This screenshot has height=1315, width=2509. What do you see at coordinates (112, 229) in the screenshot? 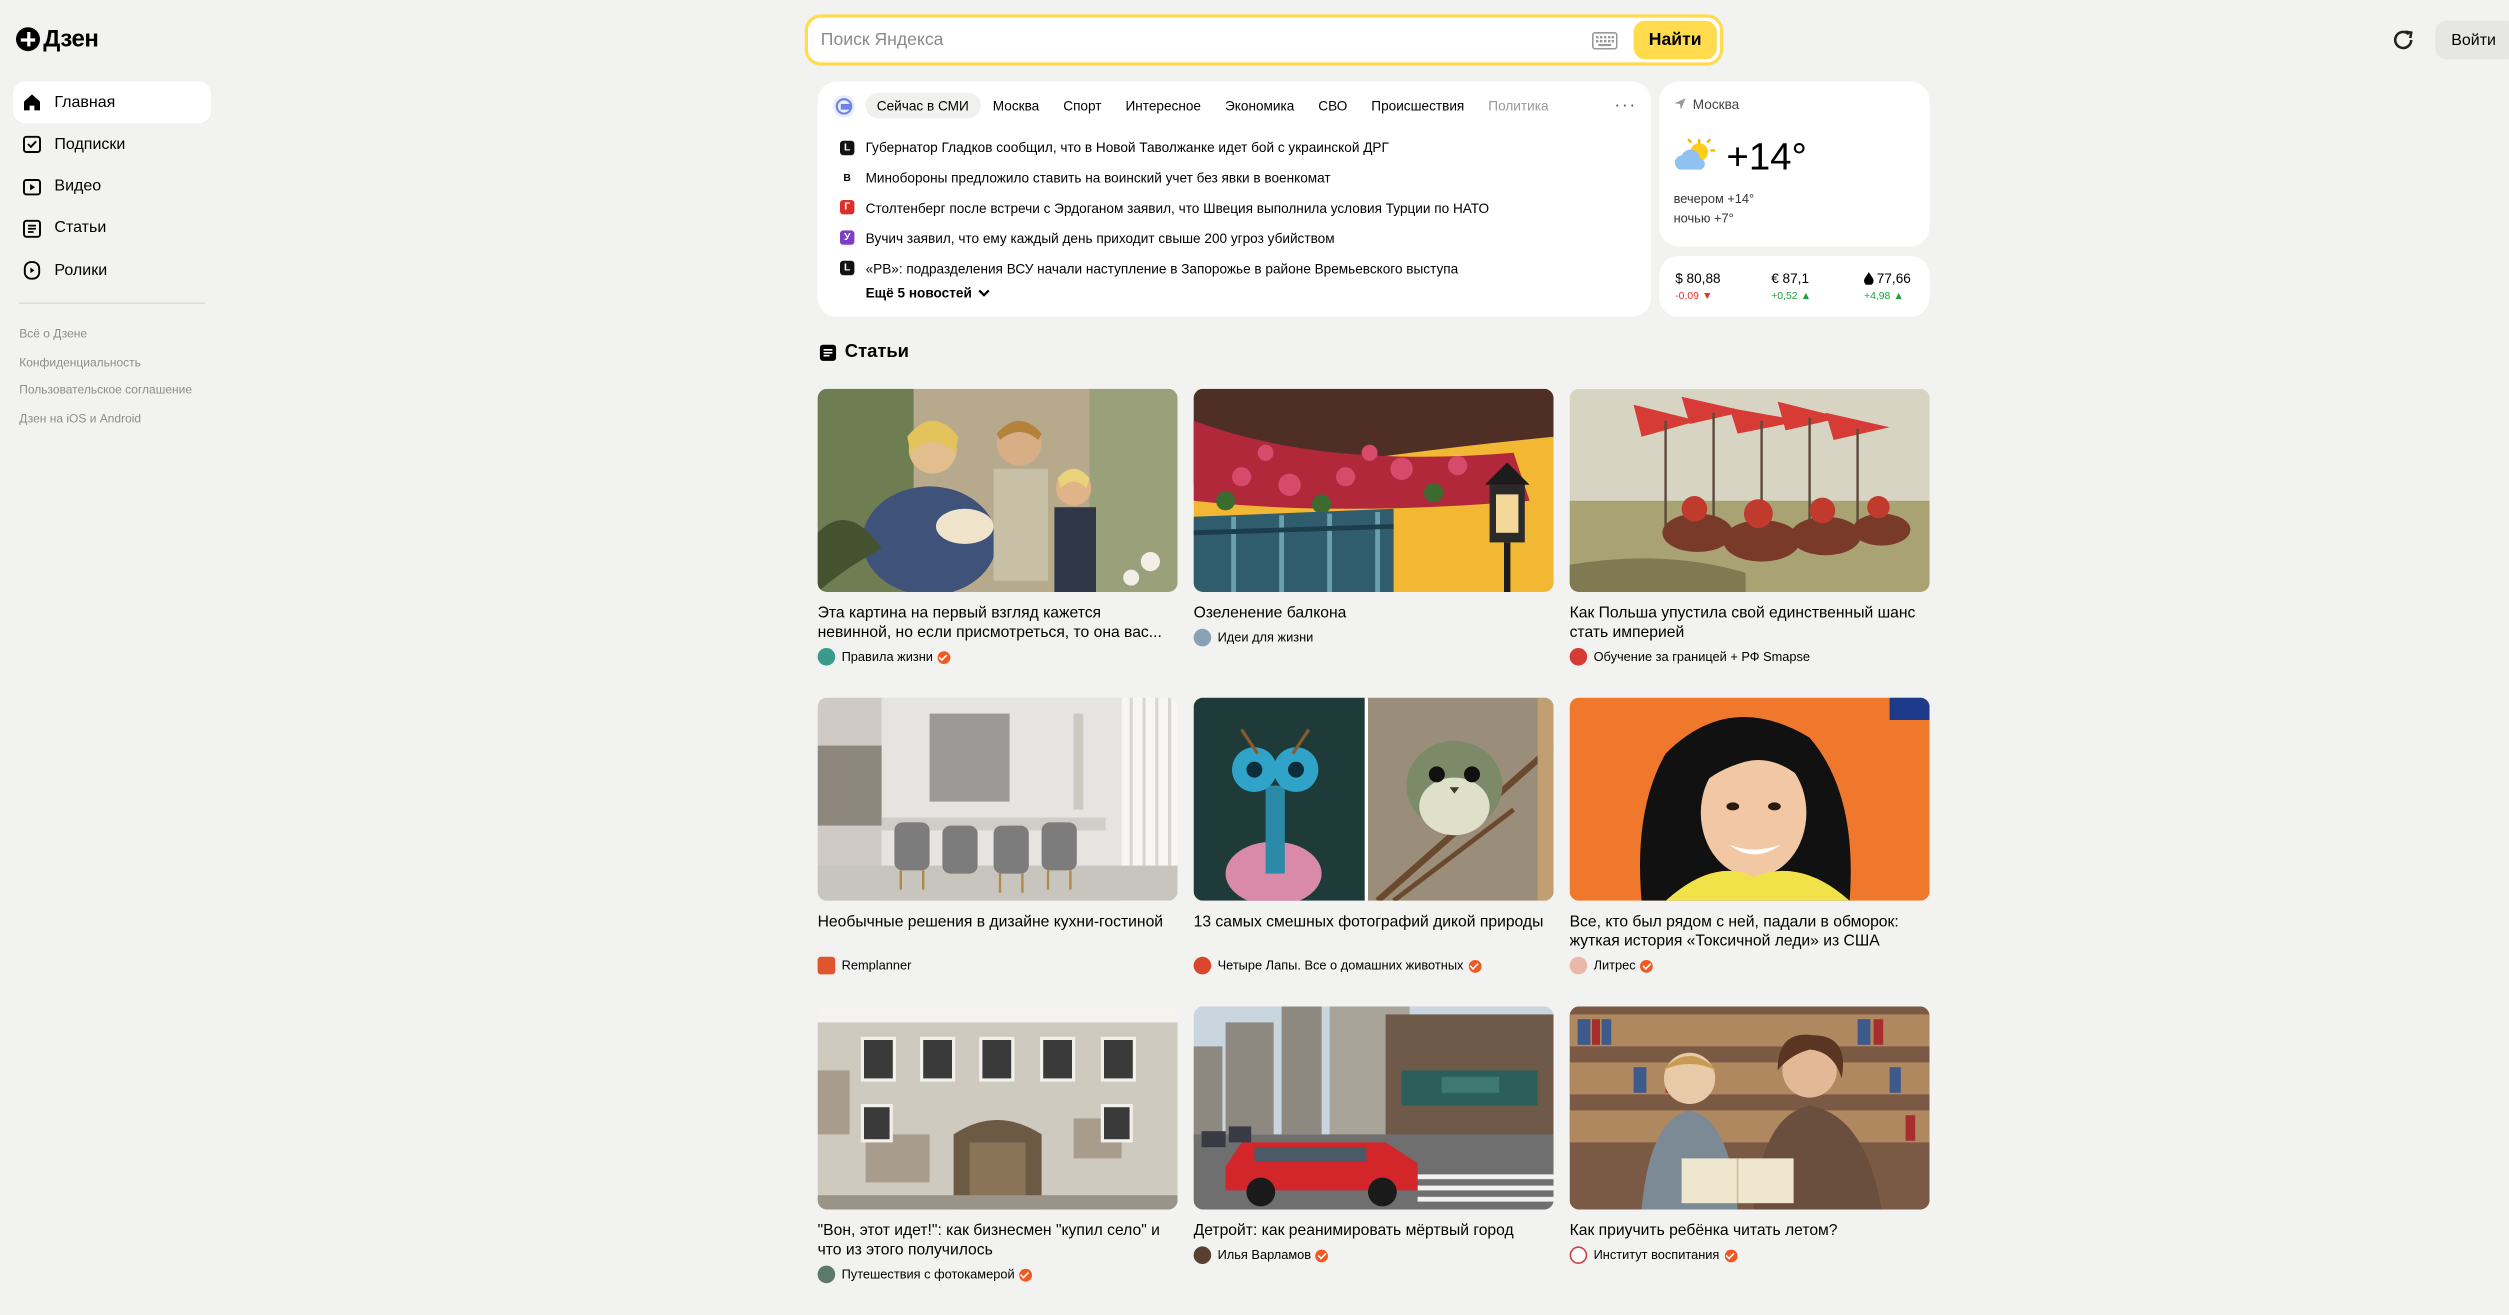
I see `sidebar-item-articles: Статьи` at bounding box center [112, 229].